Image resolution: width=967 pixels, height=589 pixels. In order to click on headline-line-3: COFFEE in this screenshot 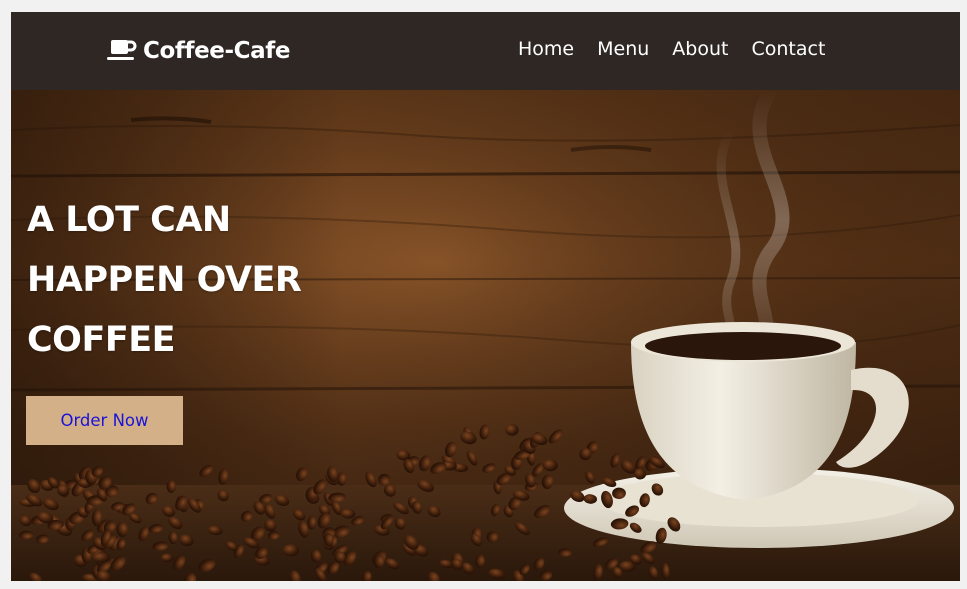, I will do `click(101, 340)`.